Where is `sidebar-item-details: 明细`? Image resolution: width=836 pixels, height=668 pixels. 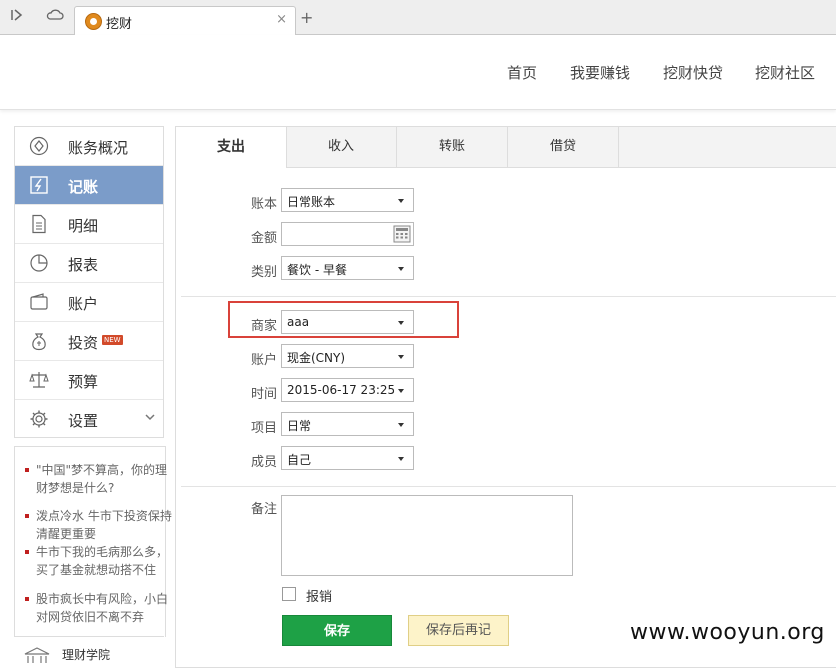
sidebar-item-details: 明细 is located at coordinates (89, 224).